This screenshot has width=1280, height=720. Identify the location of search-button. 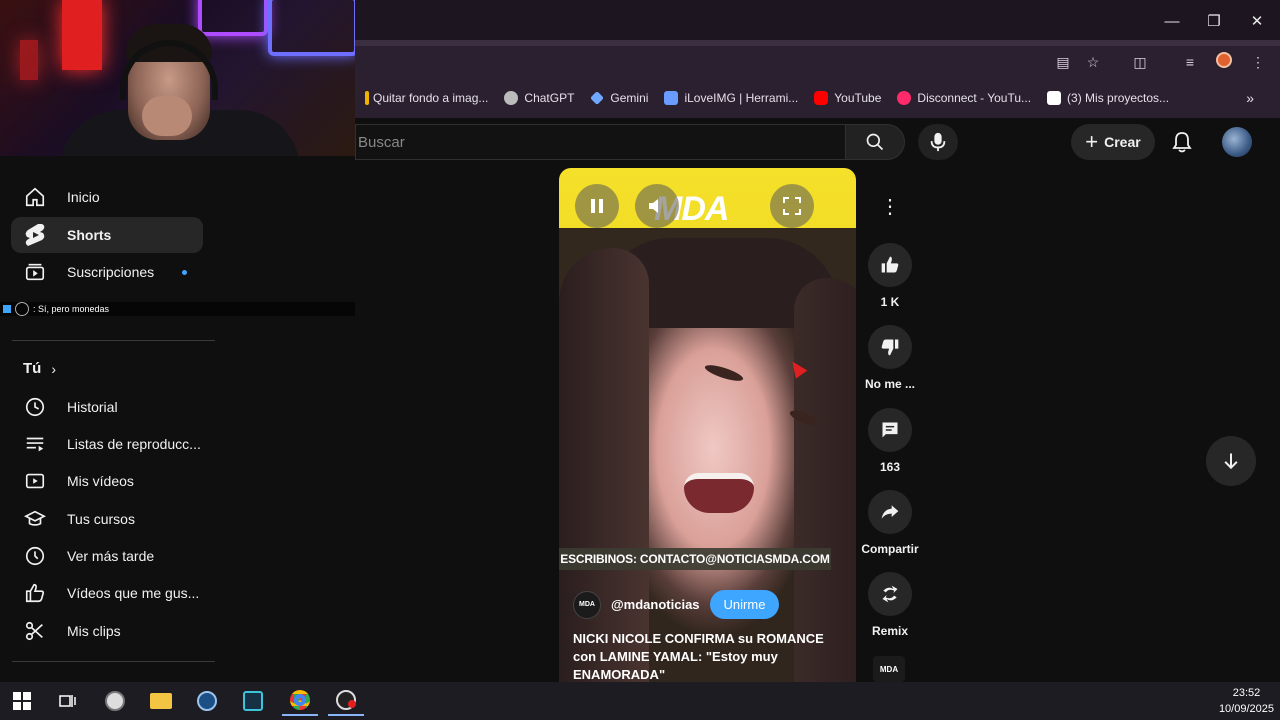
(875, 142).